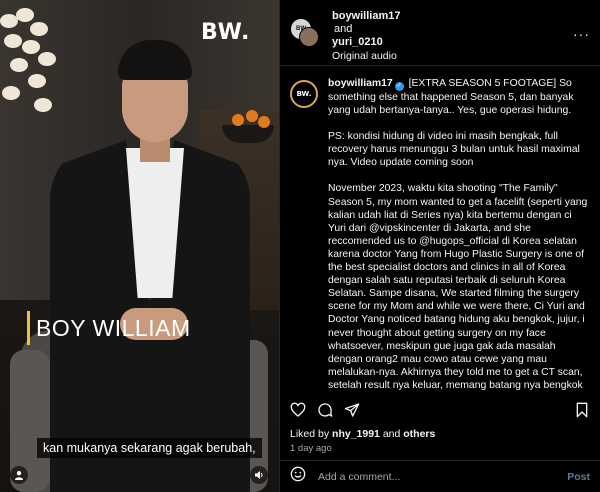 The height and width of the screenshot is (492, 600). Describe the element at coordinates (298, 410) in the screenshot. I see `heart-icon` at that location.